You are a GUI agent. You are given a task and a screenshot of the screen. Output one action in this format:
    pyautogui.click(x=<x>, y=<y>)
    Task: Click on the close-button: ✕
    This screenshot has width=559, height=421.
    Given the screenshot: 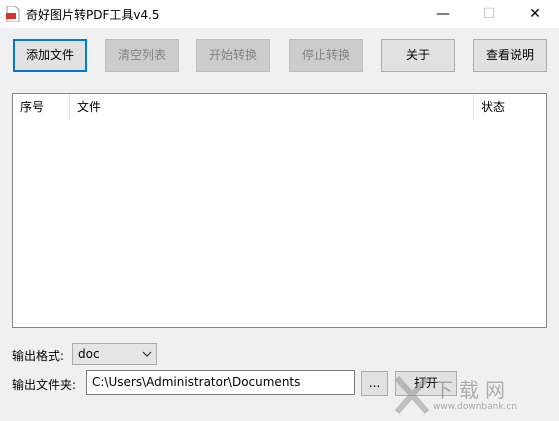 What is the action you would take?
    pyautogui.click(x=535, y=14)
    